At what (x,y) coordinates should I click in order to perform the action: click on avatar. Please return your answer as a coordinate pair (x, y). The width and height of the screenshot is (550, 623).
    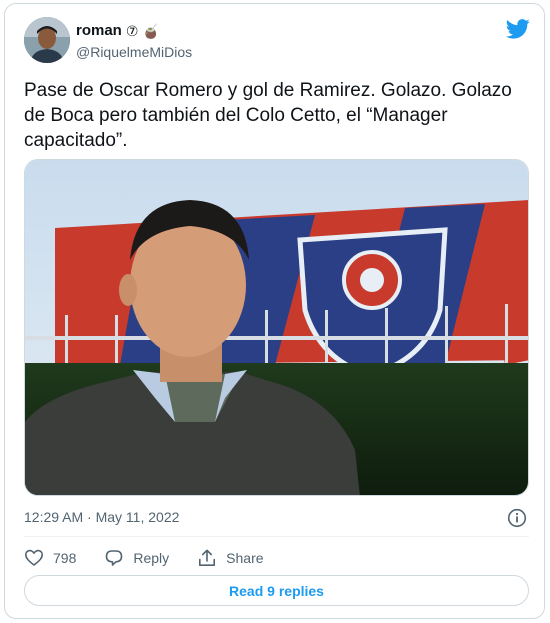
    Looking at the image, I should click on (47, 40).